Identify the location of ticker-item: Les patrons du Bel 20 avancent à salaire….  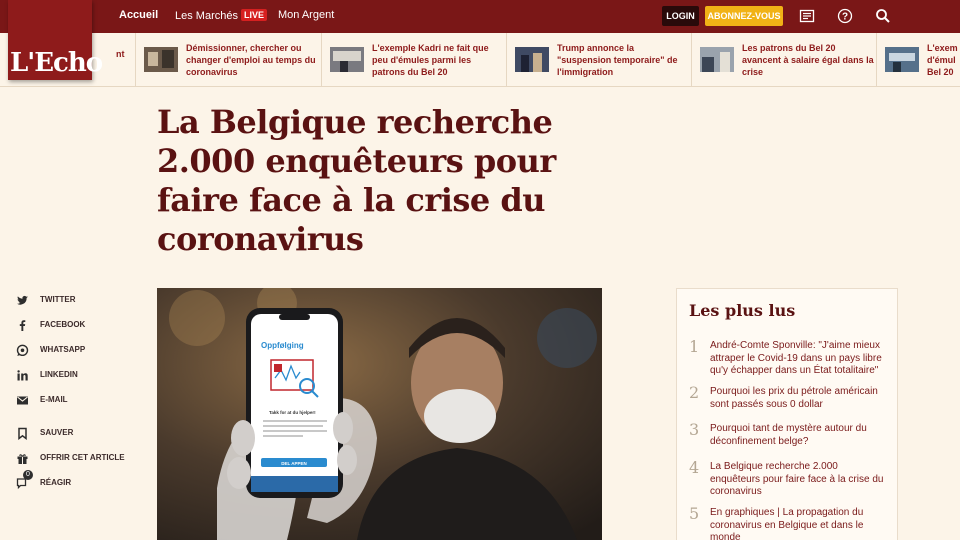
(783, 60).